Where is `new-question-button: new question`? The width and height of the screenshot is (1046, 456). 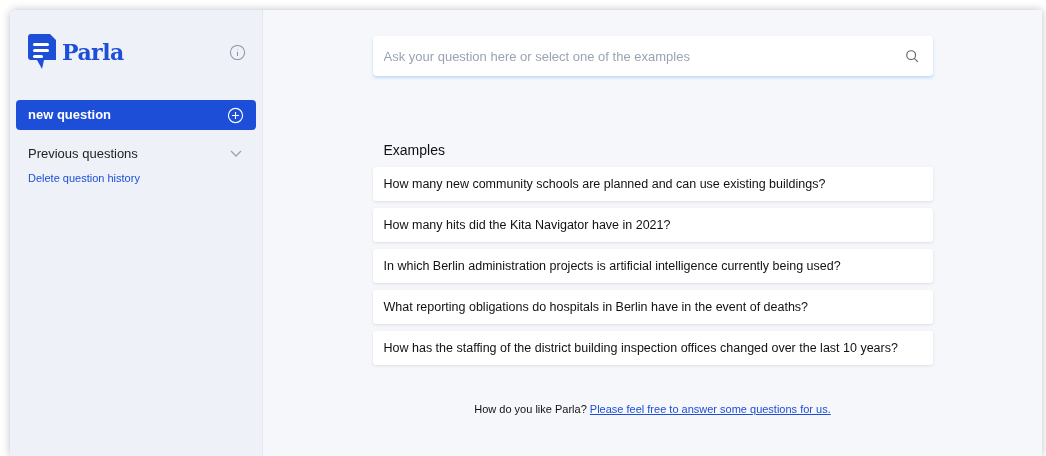 new-question-button: new question is located at coordinates (136, 115).